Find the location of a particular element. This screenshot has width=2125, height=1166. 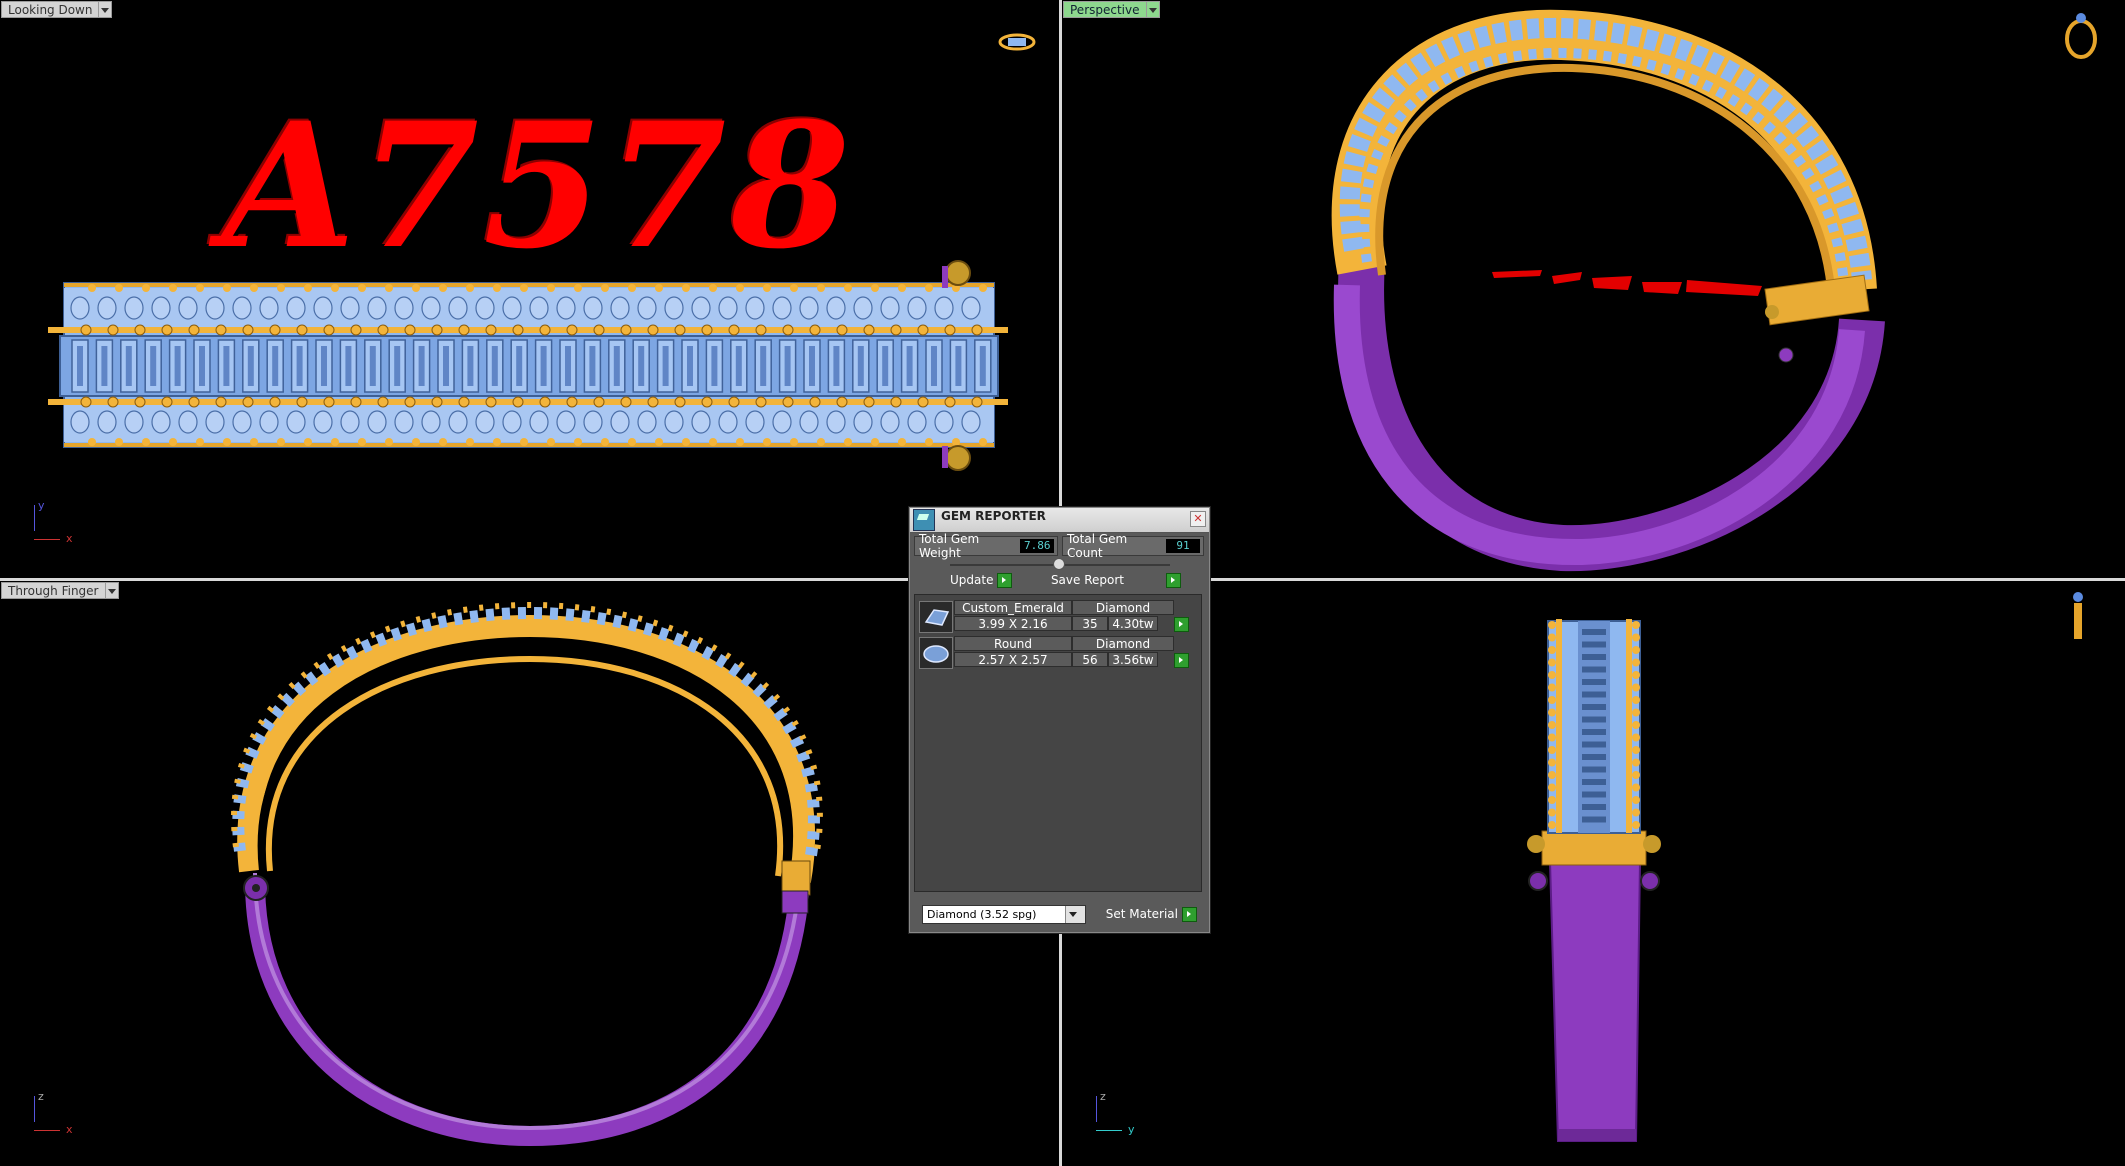

set-material-play-icon is located at coordinates (1189, 914).